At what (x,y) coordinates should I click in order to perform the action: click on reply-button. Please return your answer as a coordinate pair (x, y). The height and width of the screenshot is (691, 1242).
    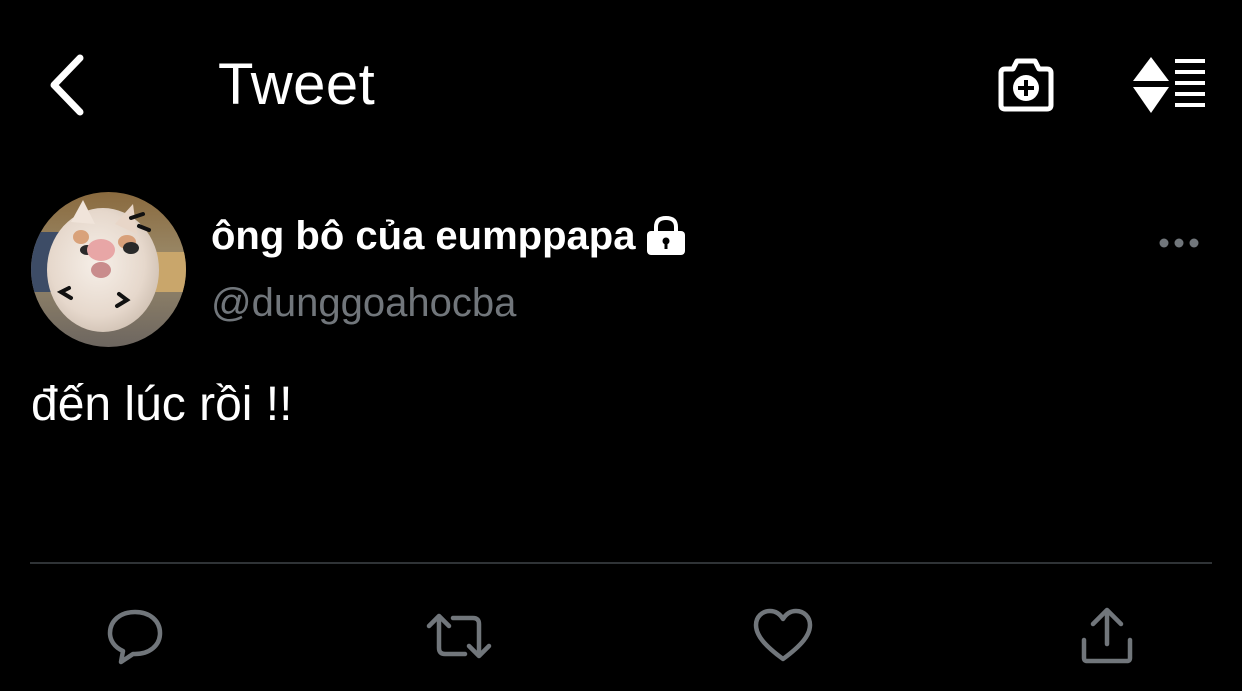
    Looking at the image, I should click on (135, 636).